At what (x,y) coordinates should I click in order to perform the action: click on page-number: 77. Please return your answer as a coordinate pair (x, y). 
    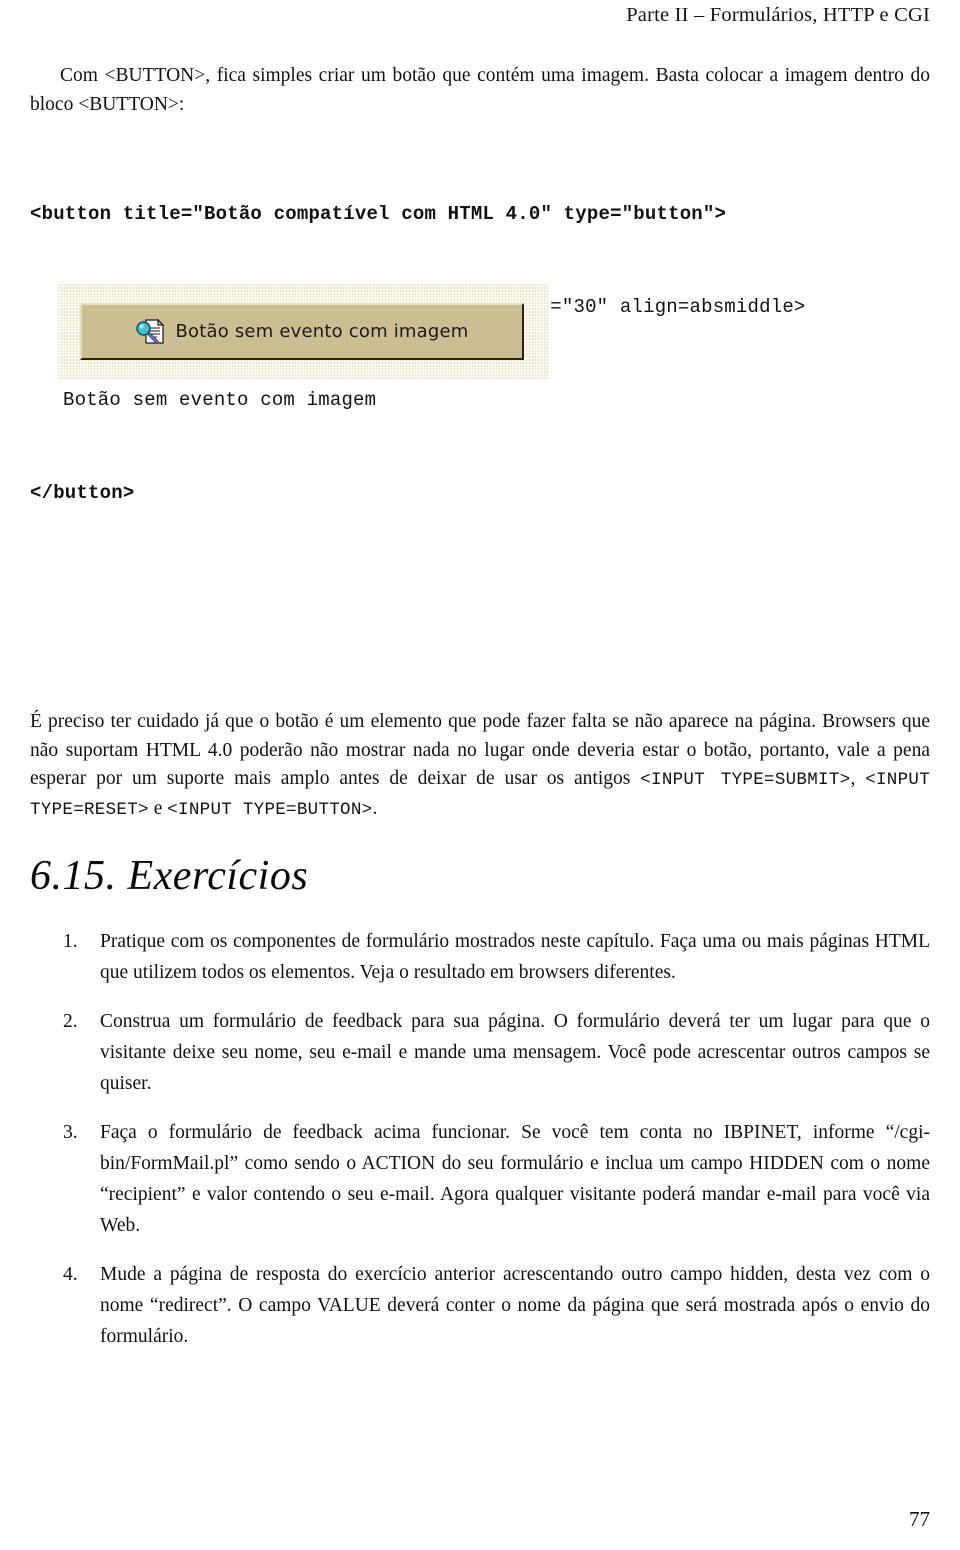
    Looking at the image, I should click on (919, 1519).